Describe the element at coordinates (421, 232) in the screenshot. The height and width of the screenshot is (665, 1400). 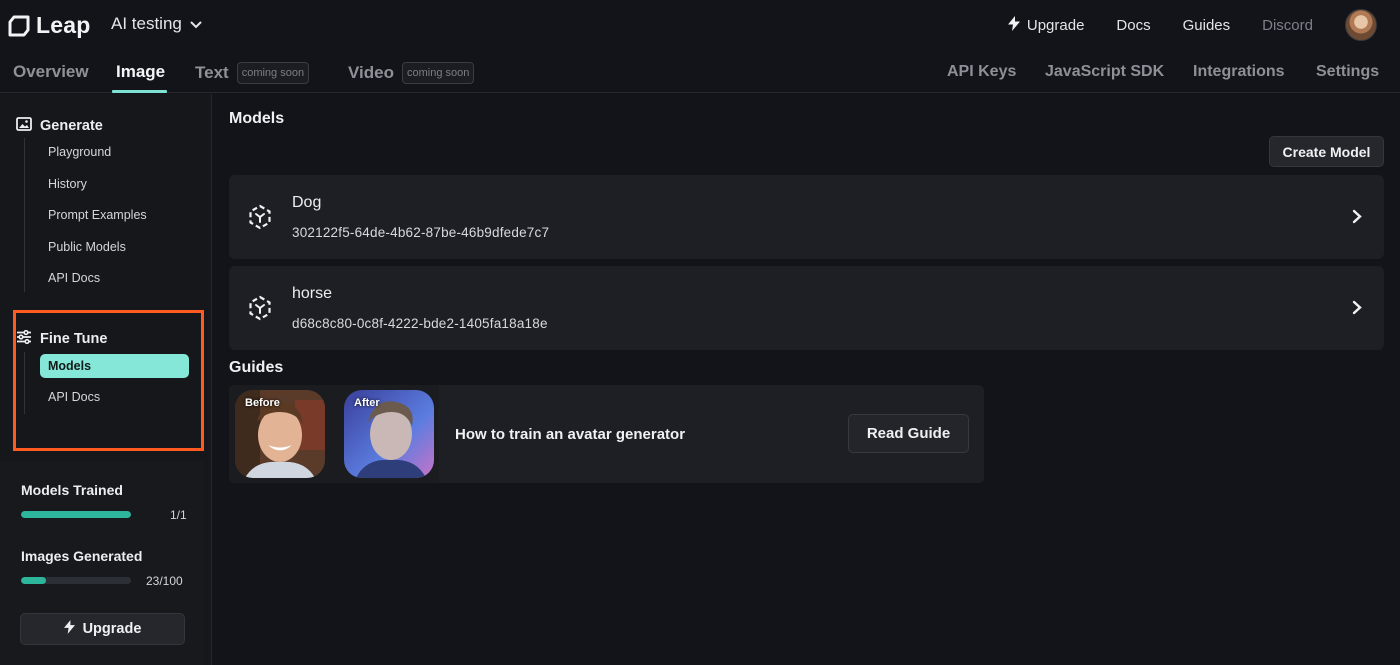
I see `model-id: 302122f5-64de-4b62-87be-46b9dfede7c7` at that location.